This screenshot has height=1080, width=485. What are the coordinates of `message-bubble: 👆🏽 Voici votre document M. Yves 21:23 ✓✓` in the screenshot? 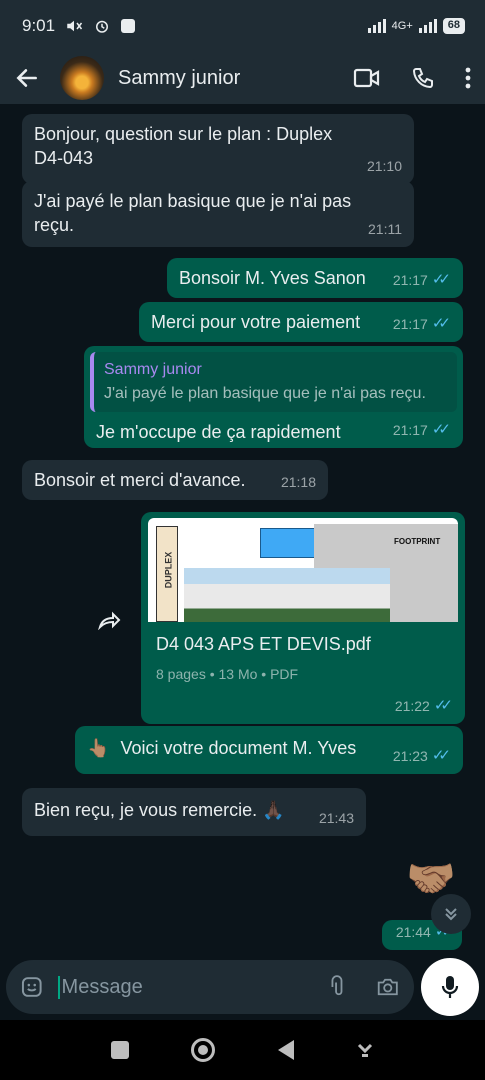 It's located at (269, 750).